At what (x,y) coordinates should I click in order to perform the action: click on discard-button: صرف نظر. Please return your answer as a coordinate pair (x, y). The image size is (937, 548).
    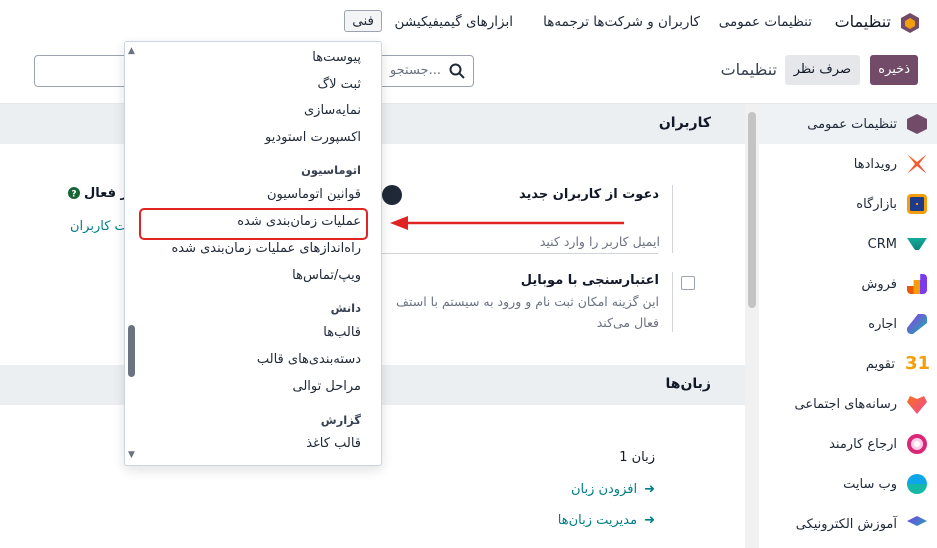
    Looking at the image, I should click on (822, 70).